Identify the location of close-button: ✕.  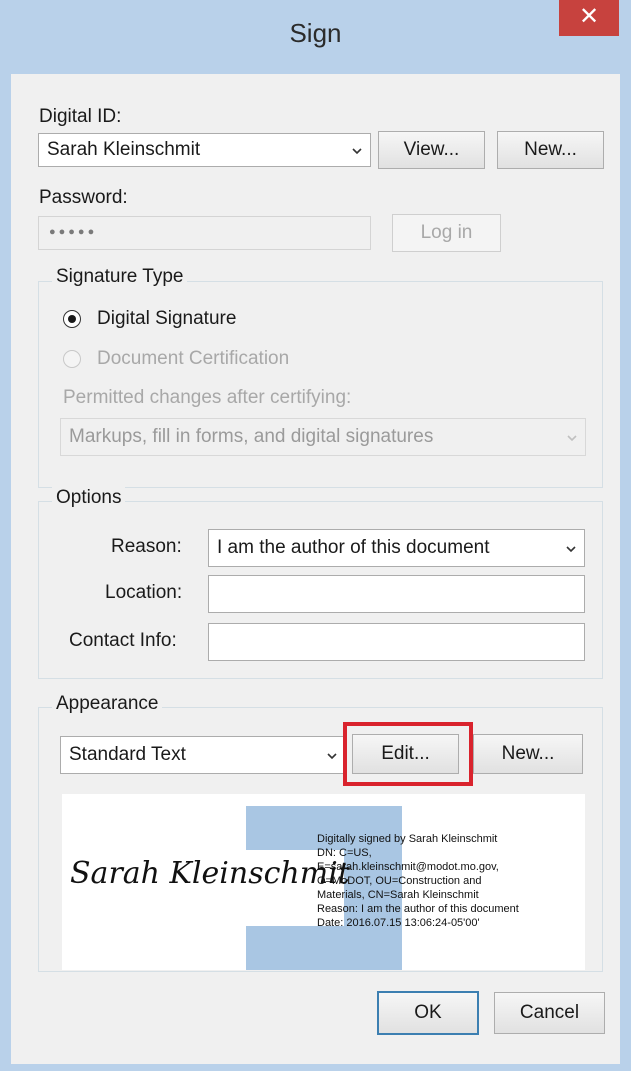
(589, 18).